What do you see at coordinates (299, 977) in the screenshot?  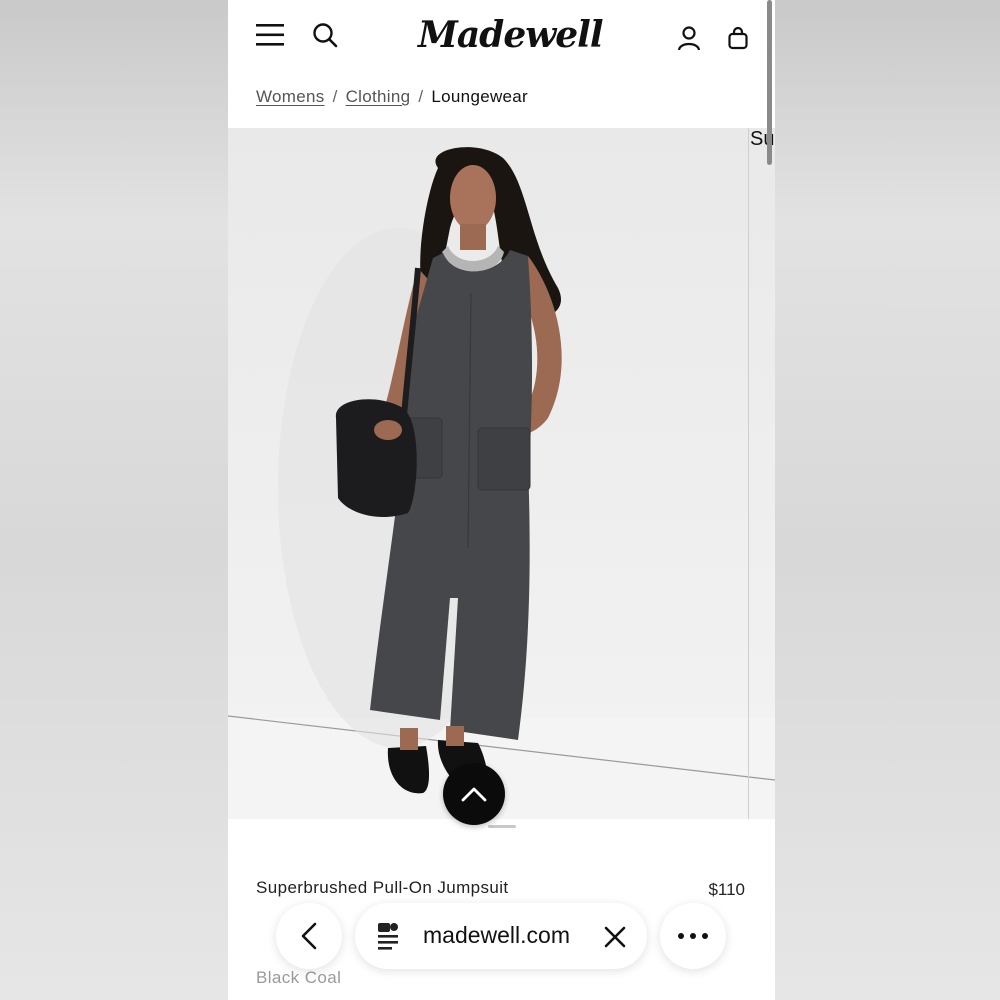 I see `product-color: Black Coal` at bounding box center [299, 977].